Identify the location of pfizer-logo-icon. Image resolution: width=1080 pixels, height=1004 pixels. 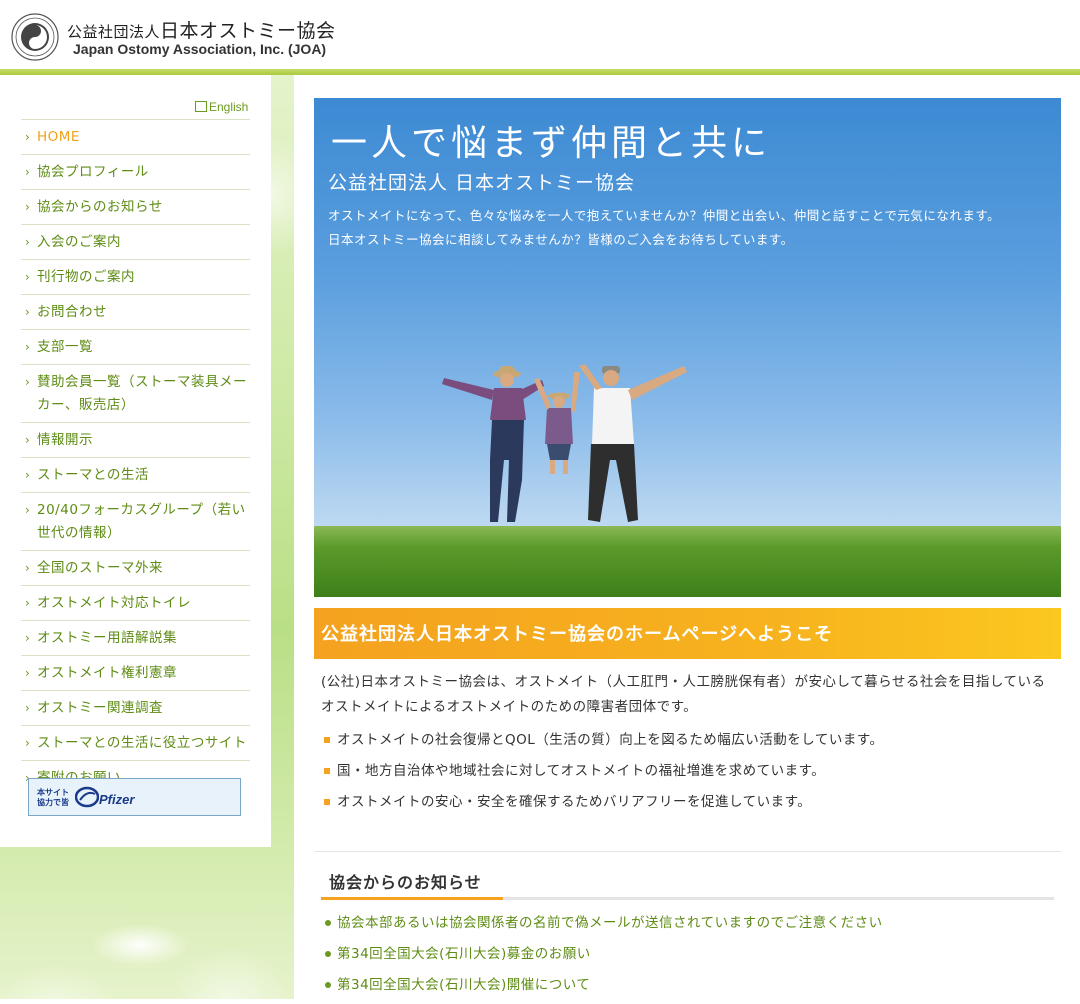
(87, 797).